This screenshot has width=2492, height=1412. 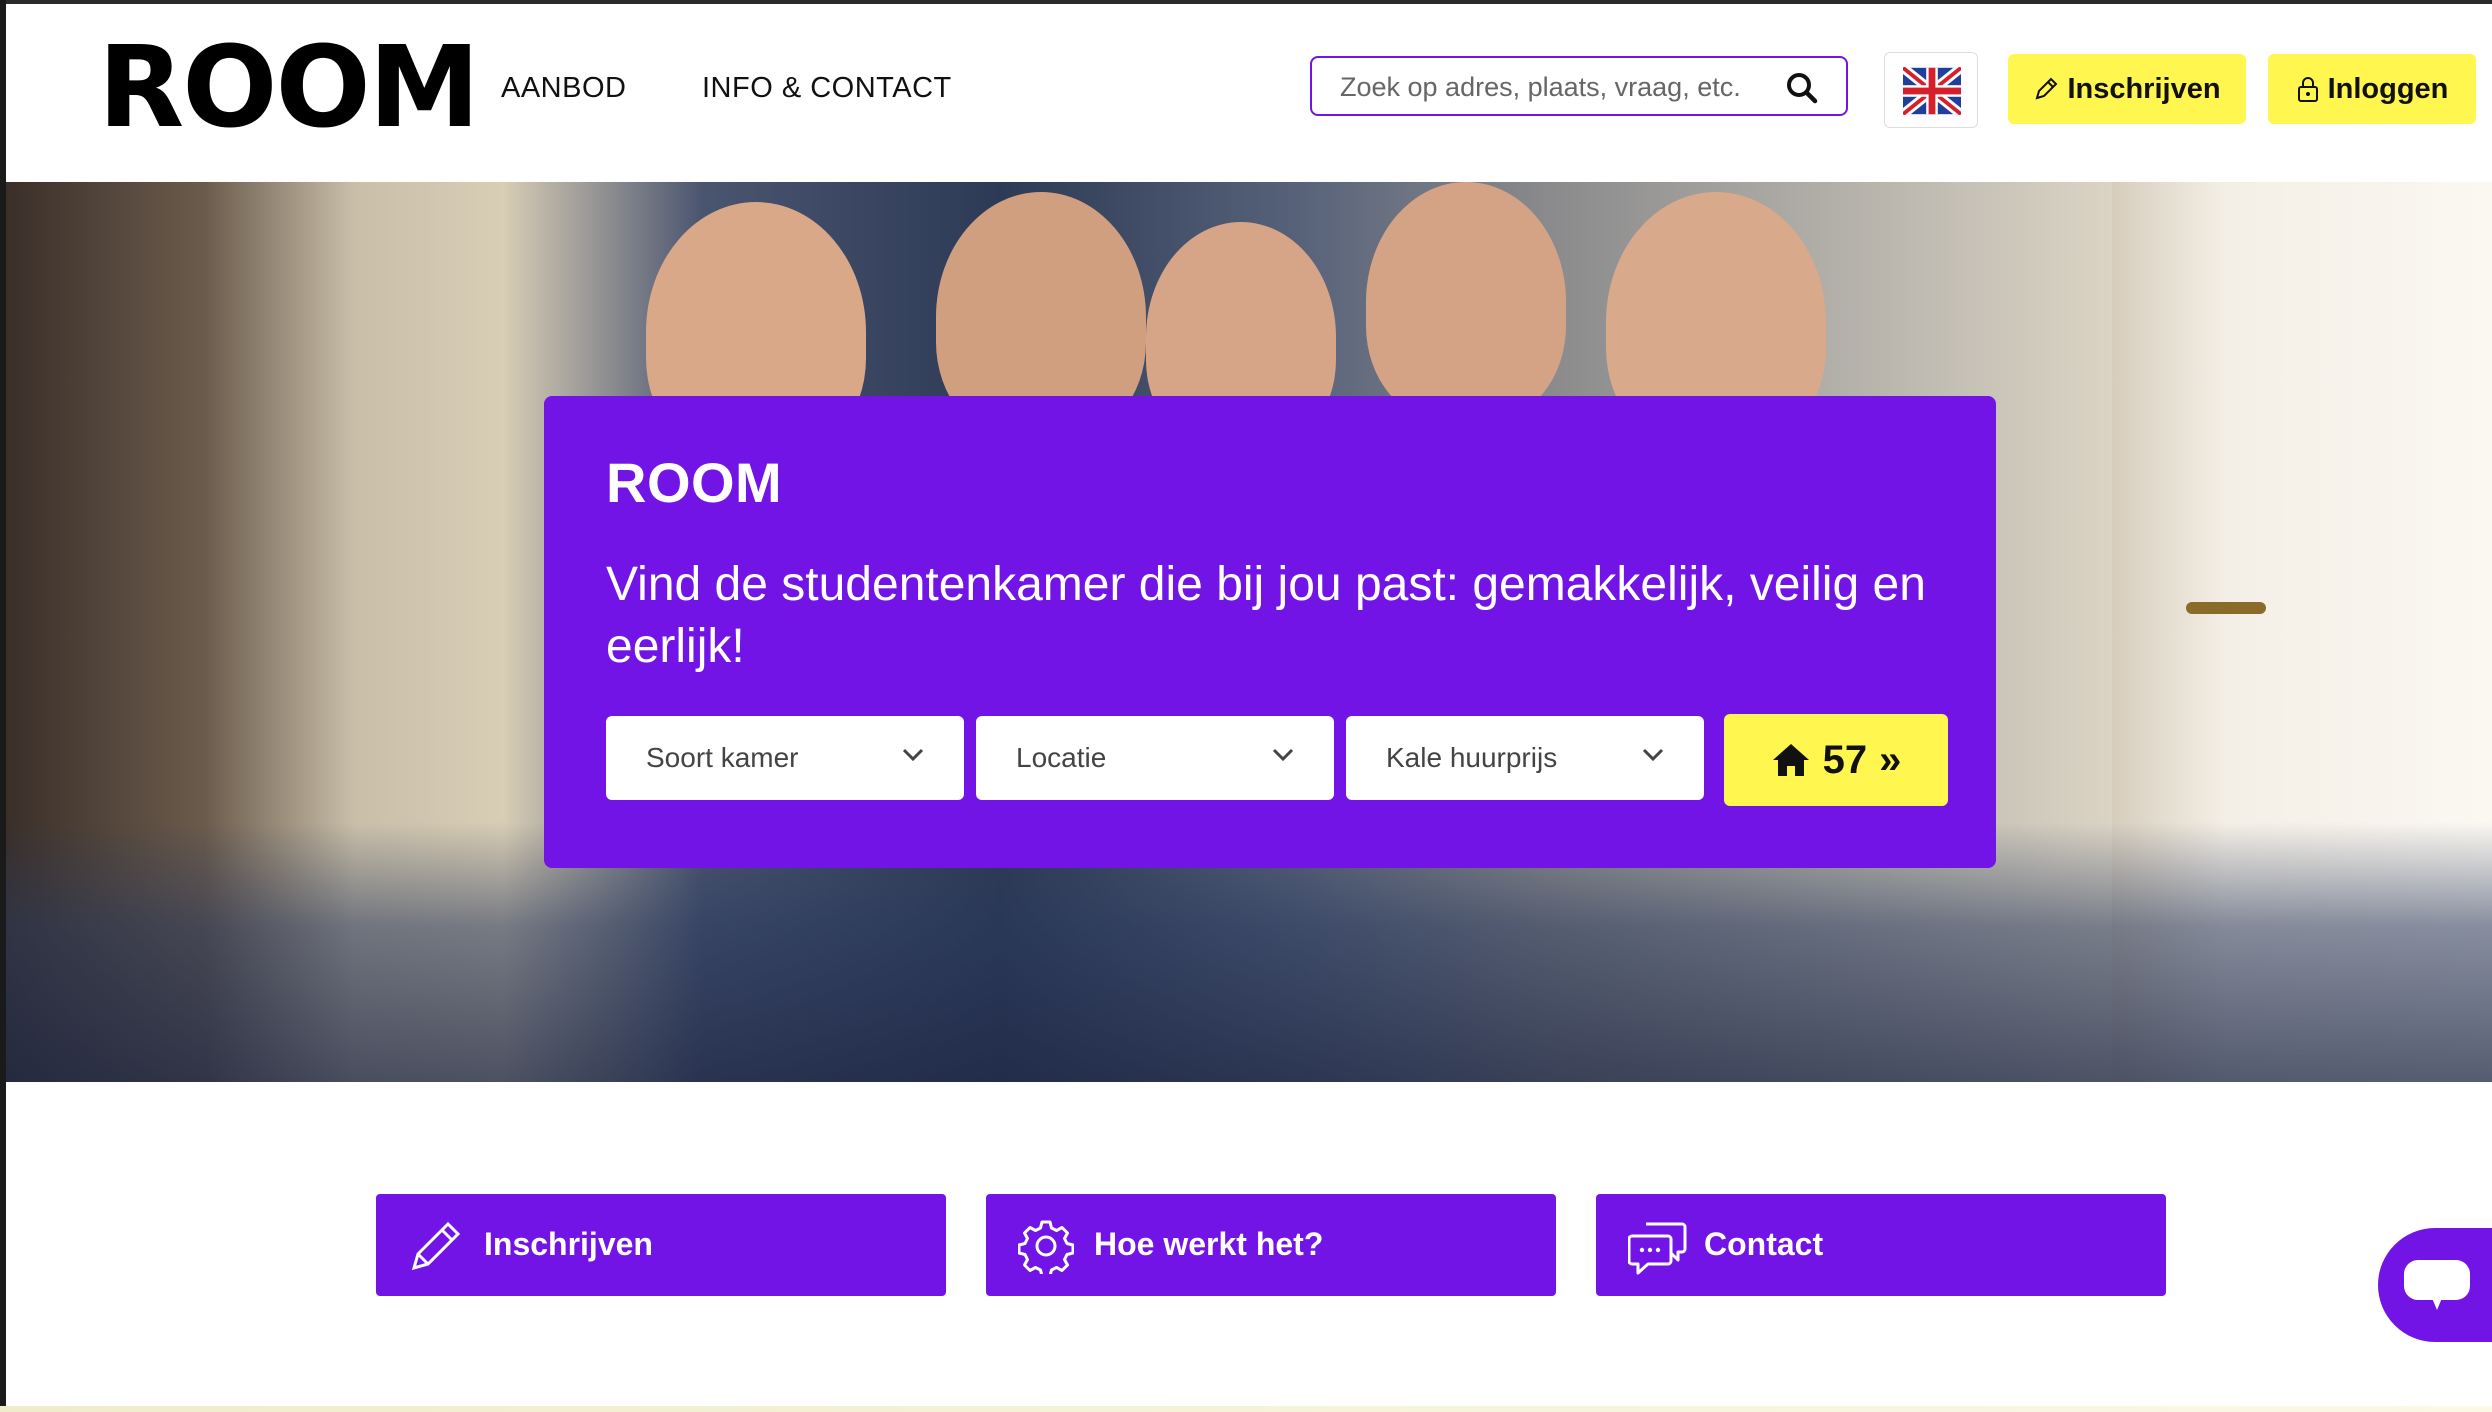 What do you see at coordinates (1466, 302) in the screenshot?
I see `hero-photo-person` at bounding box center [1466, 302].